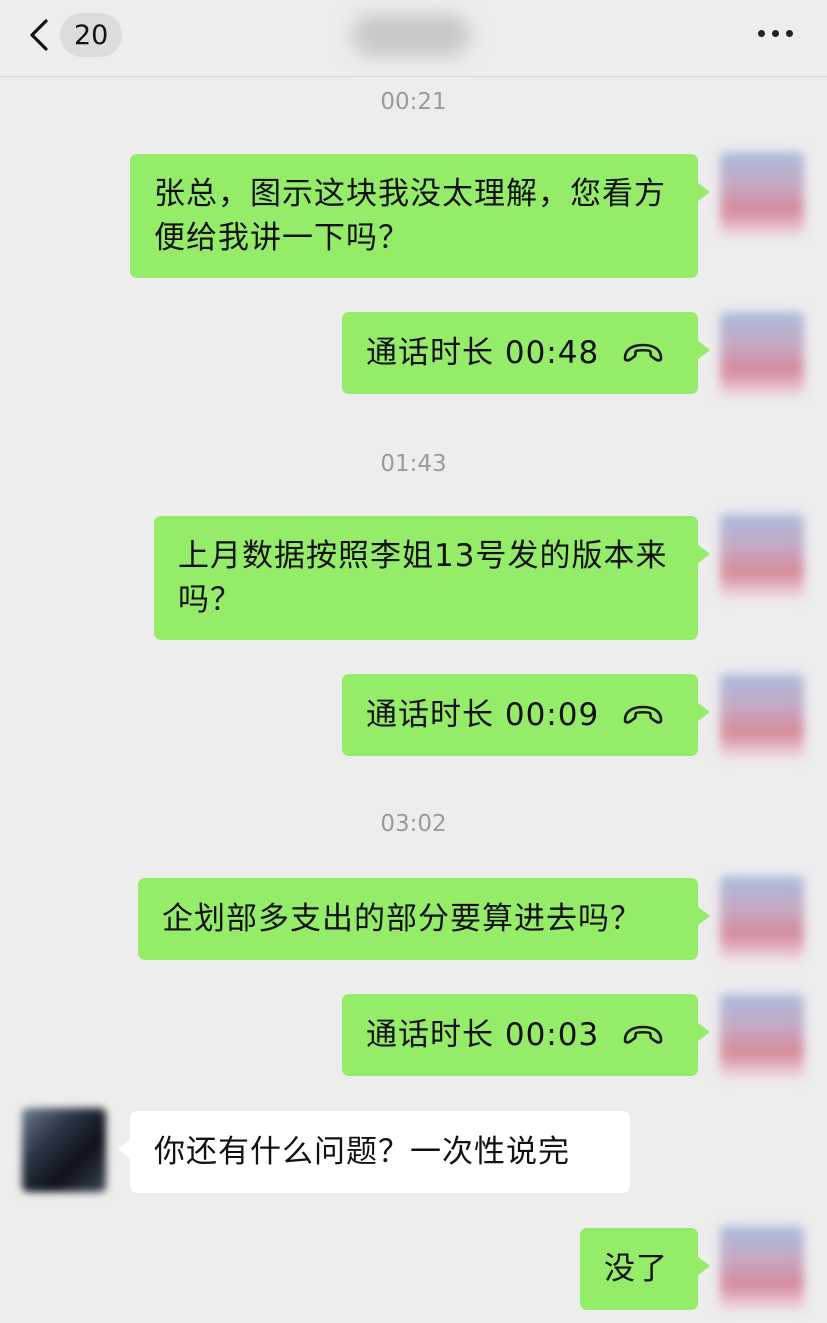 The width and height of the screenshot is (827, 1323). Describe the element at coordinates (413, 464) in the screenshot. I see `message-timestamp: 01:43` at that location.